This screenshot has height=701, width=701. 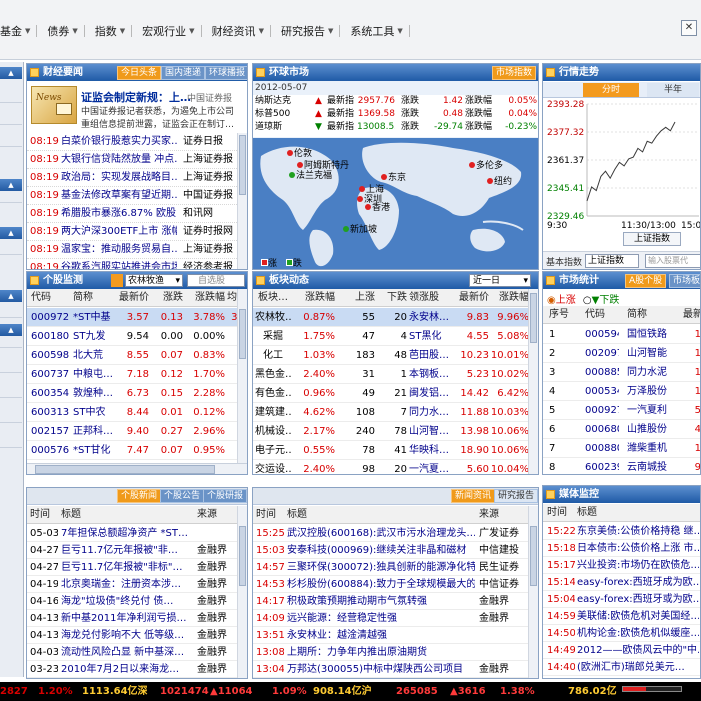 What do you see at coordinates (114, 31) in the screenshot?
I see `menu-item: 指数 ▼` at bounding box center [114, 31].